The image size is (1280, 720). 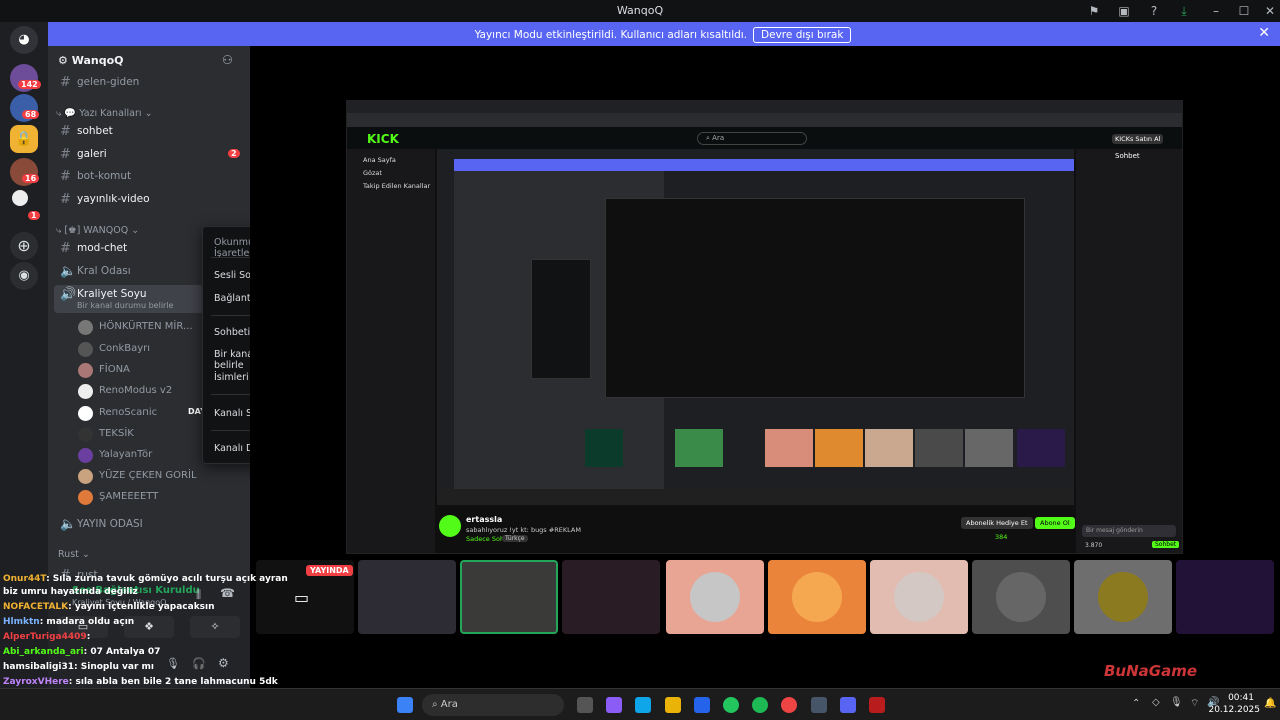 What do you see at coordinates (227, 60) in the screenshot?
I see `invite-people-icon: ⚇` at bounding box center [227, 60].